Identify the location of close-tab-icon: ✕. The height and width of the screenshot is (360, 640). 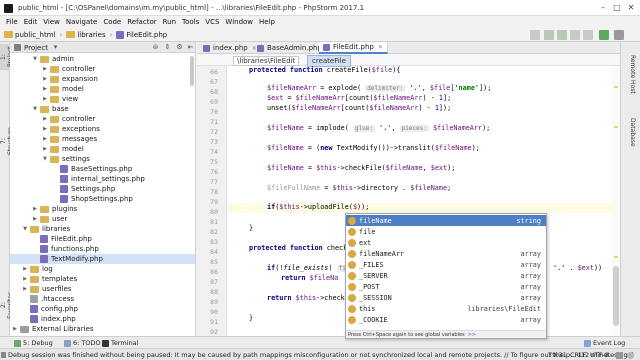
(380, 47).